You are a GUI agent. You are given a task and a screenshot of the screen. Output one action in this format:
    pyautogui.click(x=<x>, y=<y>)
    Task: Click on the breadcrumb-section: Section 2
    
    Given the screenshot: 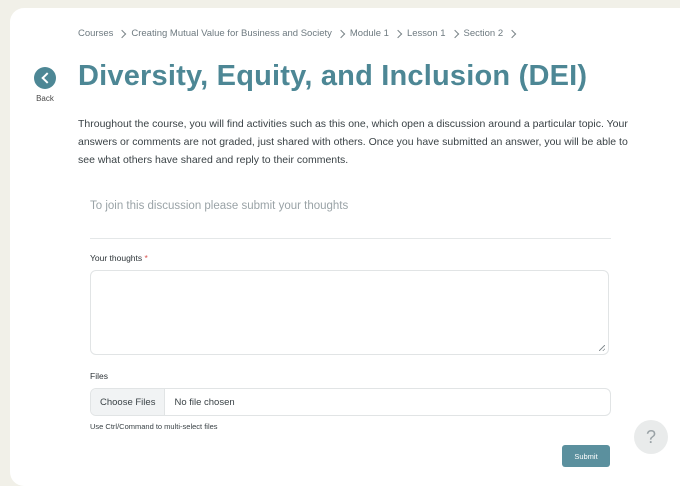 What is the action you would take?
    pyautogui.click(x=484, y=33)
    